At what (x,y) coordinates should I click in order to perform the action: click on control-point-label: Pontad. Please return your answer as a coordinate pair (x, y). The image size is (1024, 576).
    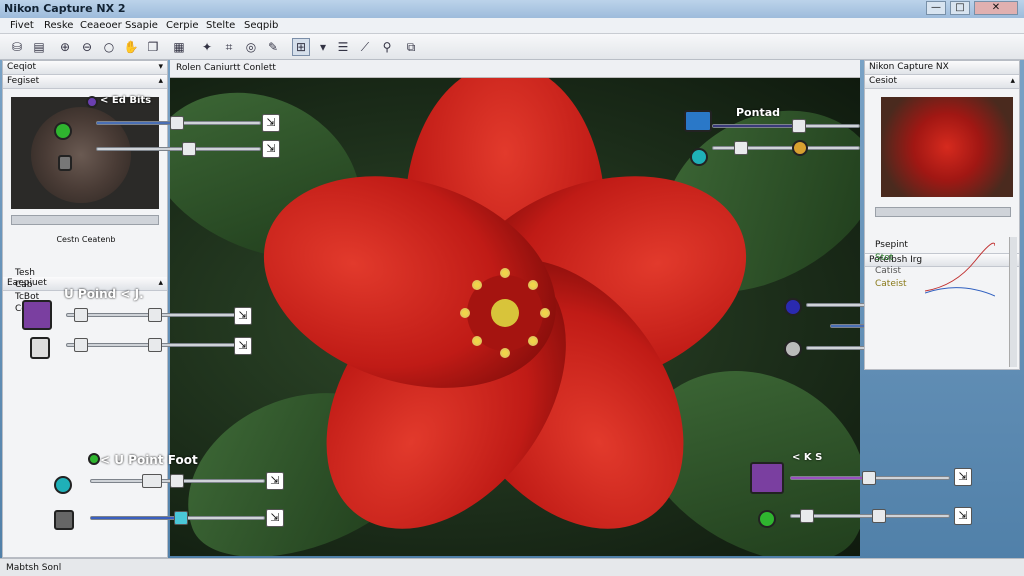
    Looking at the image, I should click on (758, 112).